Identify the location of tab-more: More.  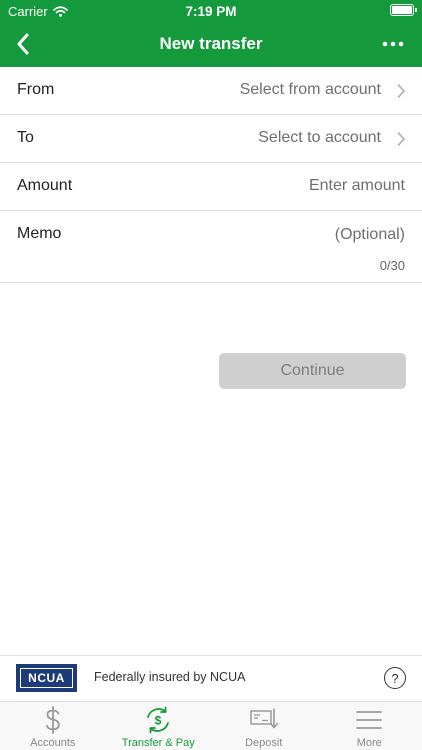
(369, 726).